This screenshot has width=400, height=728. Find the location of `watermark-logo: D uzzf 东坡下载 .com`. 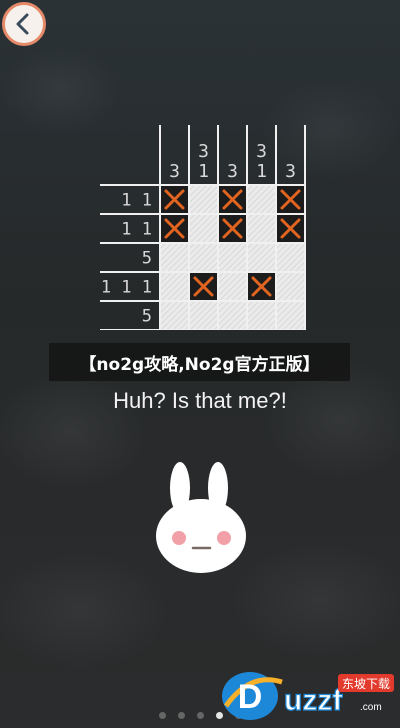

watermark-logo: D uzzf 东坡下载 .com is located at coordinates (308, 692).